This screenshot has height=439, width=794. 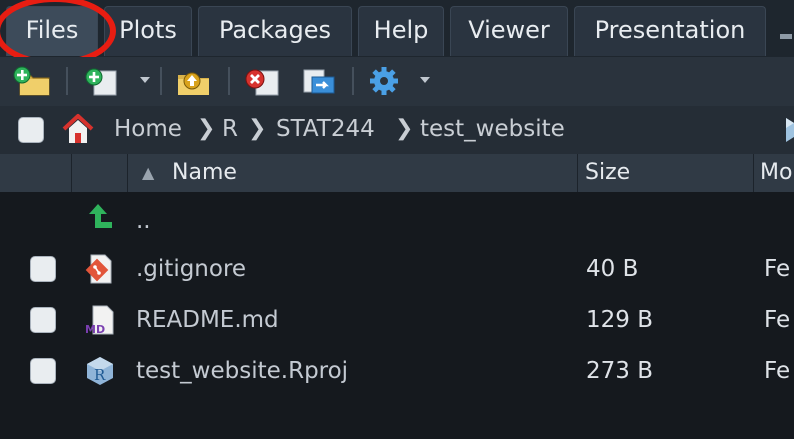 I want to click on tab-presentation: Presentation, so click(x=670, y=31).